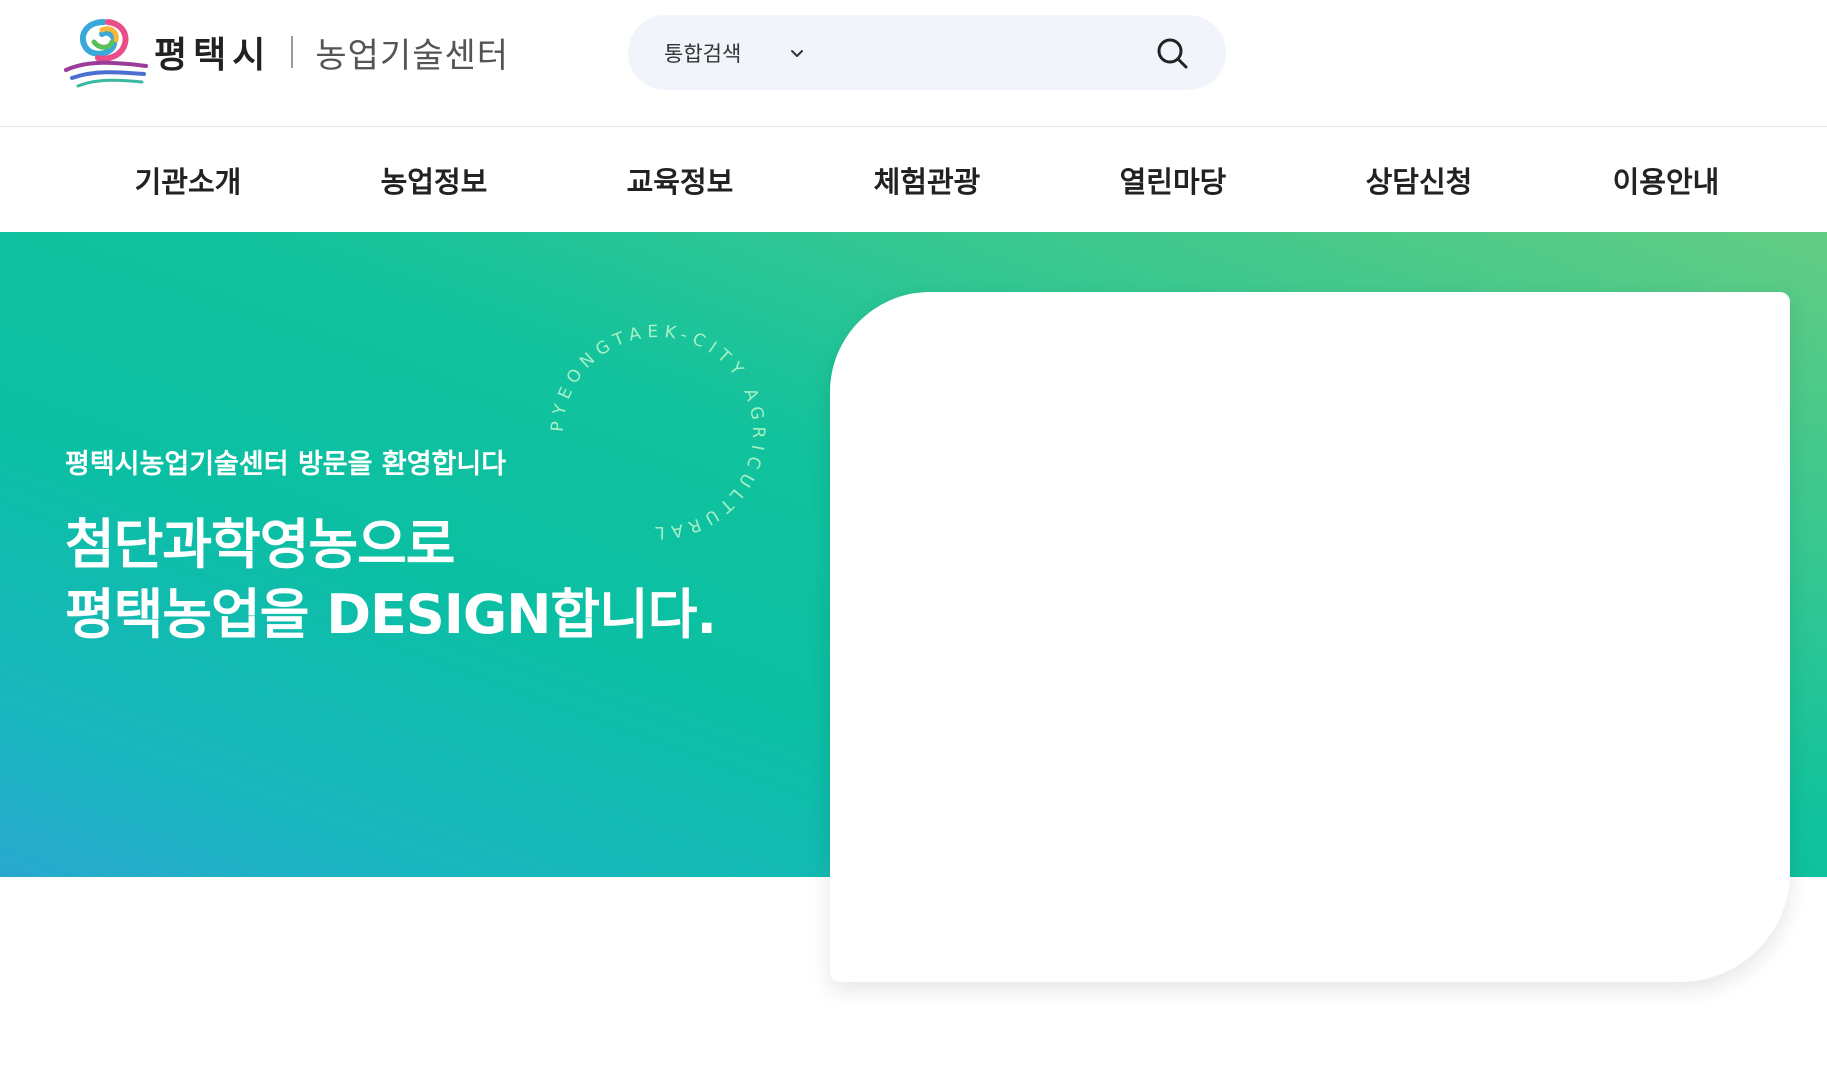  I want to click on search-button, so click(1172, 53).